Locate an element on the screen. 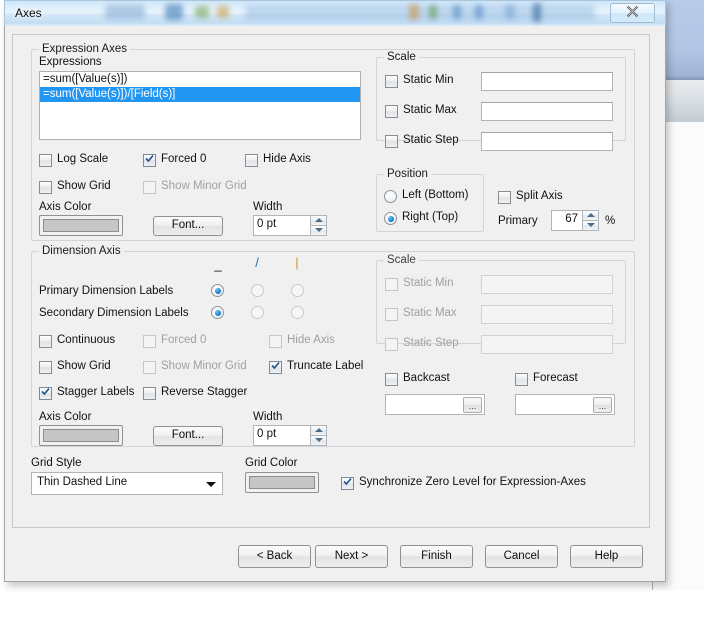  next-button: Next > is located at coordinates (351, 556).